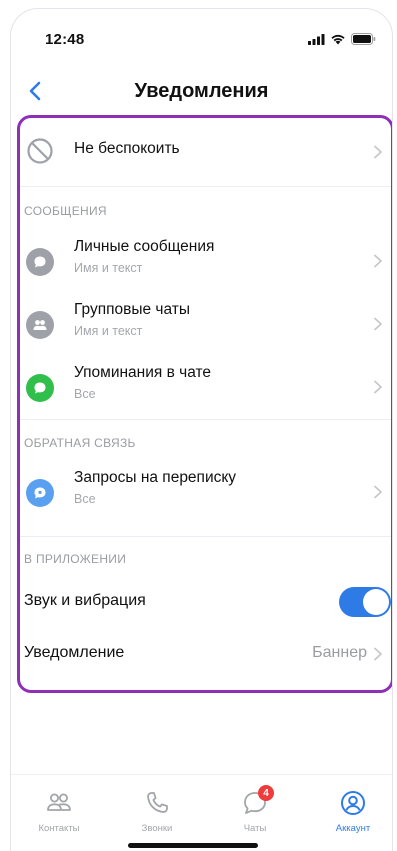  I want to click on toggle-knob, so click(376, 602).